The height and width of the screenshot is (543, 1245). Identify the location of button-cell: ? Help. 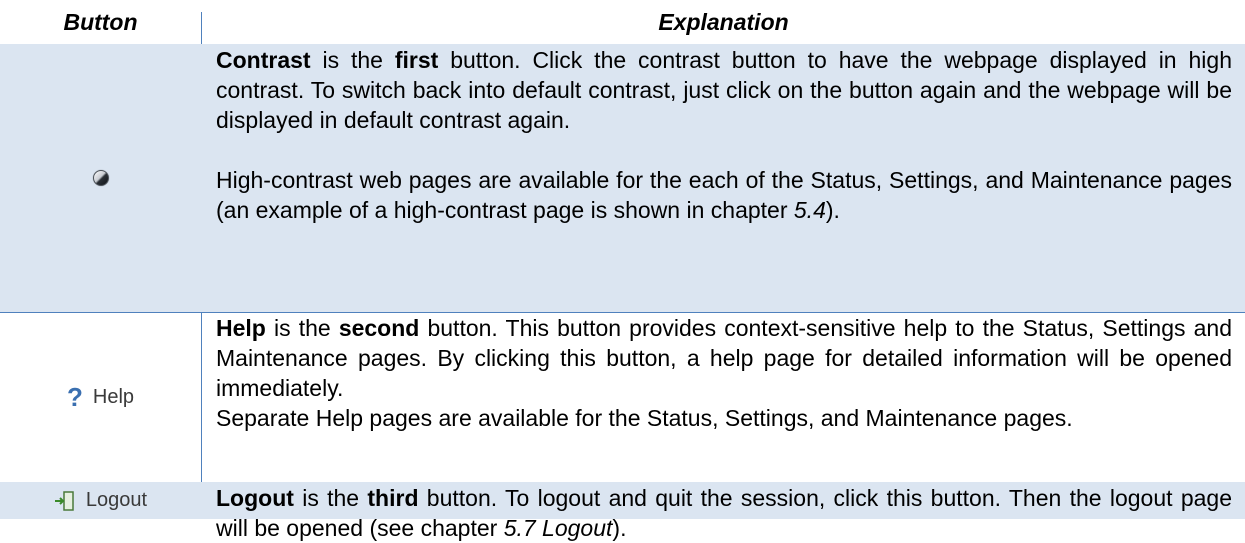
(100, 397).